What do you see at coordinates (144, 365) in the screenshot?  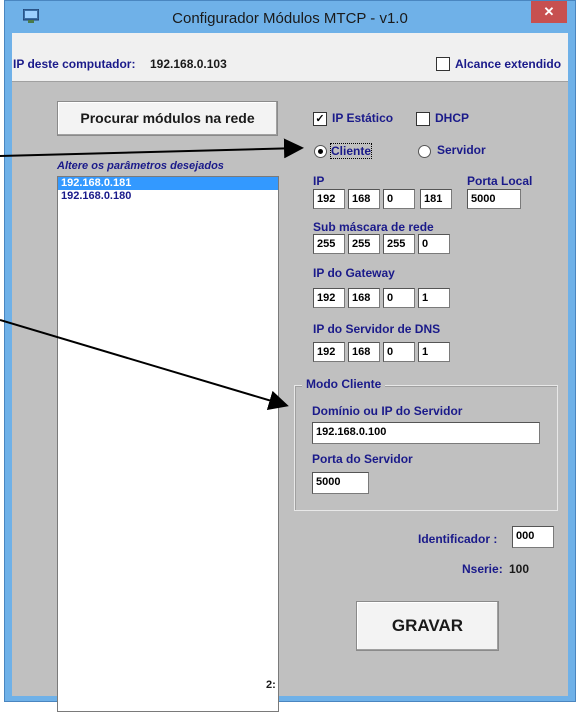 I see `arrow-to-server-domain` at bounding box center [144, 365].